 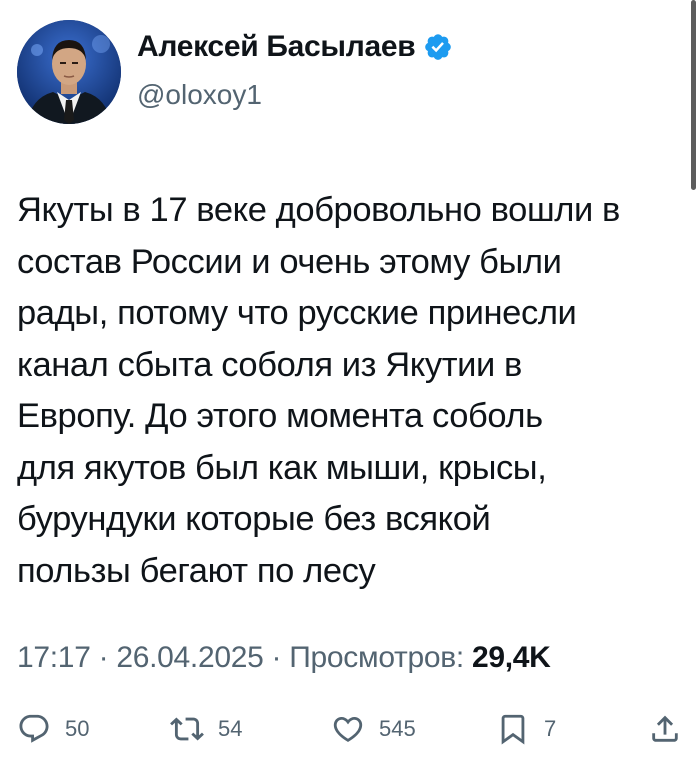 I want to click on repost-button: 54, so click(x=206, y=729).